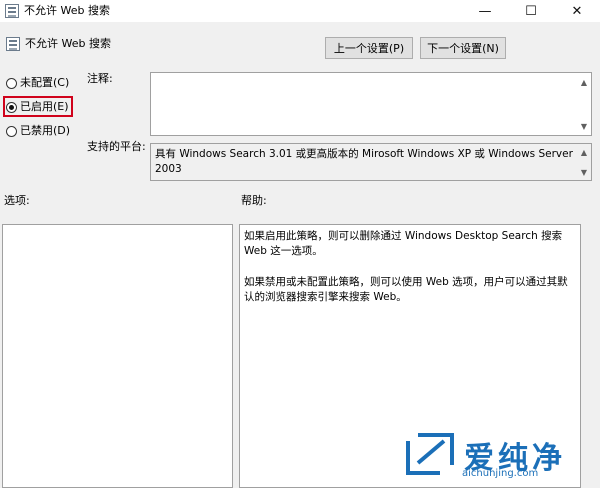 The image size is (600, 488). I want to click on previous-setting-button: 上一个设置(P), so click(369, 48).